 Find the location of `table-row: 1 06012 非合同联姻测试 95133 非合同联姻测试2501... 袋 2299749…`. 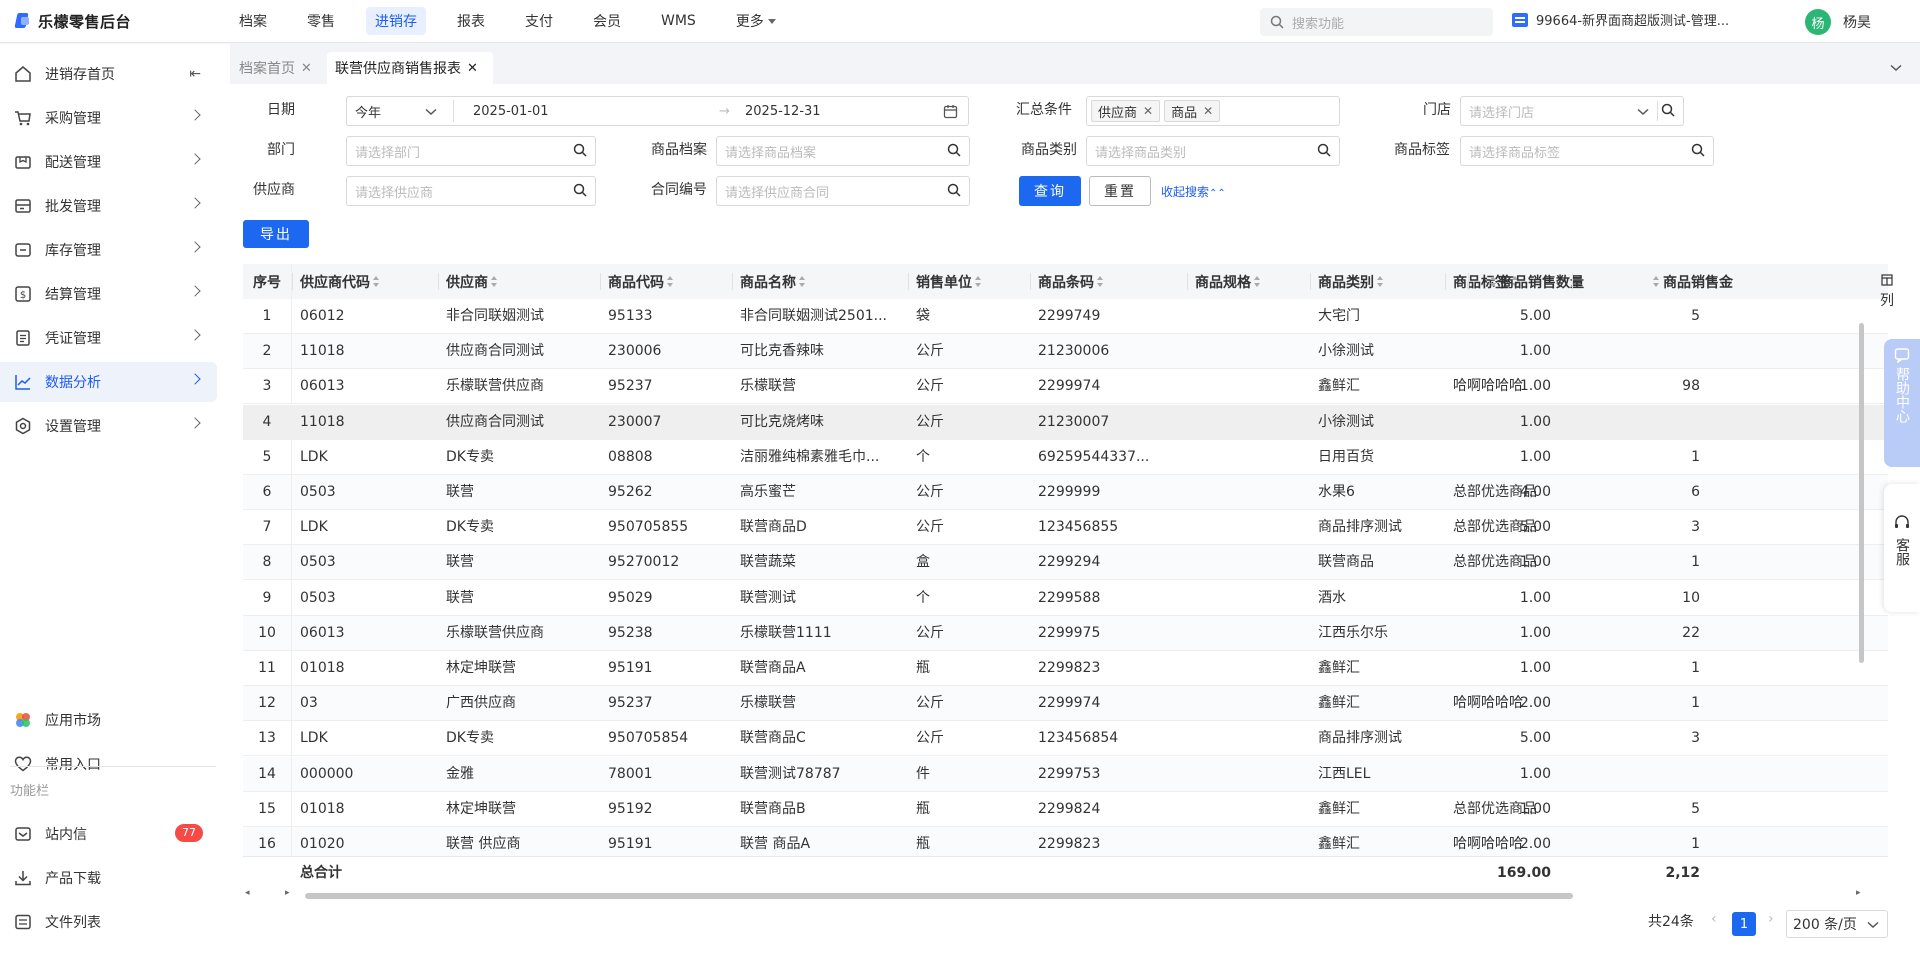

table-row: 1 06012 非合同联姻测试 95133 非合同联姻测试2501... 袋 2299749… is located at coordinates (1065, 316).